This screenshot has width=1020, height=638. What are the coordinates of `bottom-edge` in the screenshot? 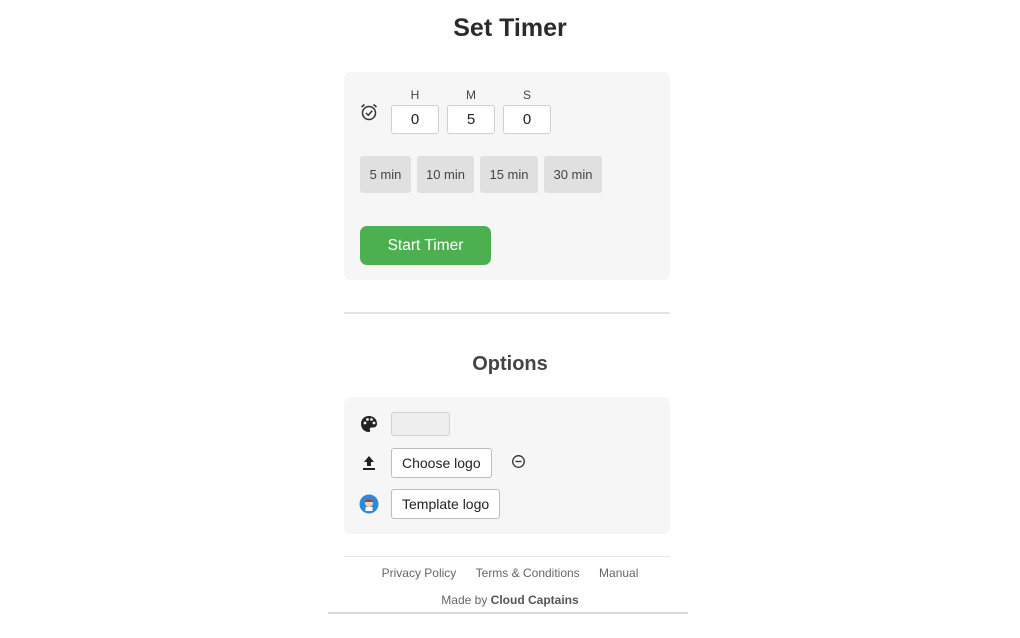 It's located at (508, 613).